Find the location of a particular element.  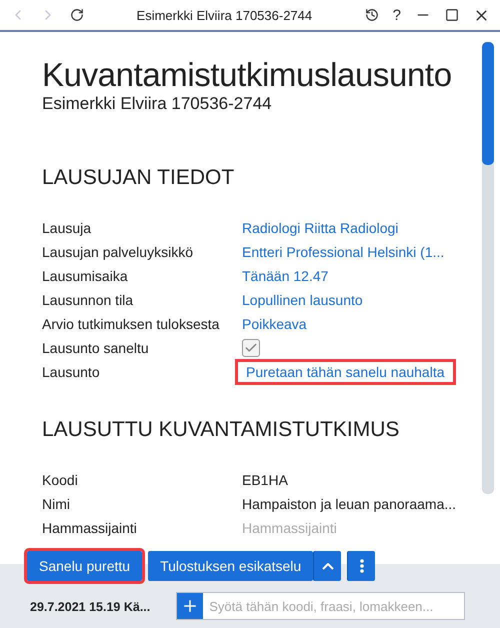

dictation-done-button: Sanelu purettu is located at coordinates (84, 566).